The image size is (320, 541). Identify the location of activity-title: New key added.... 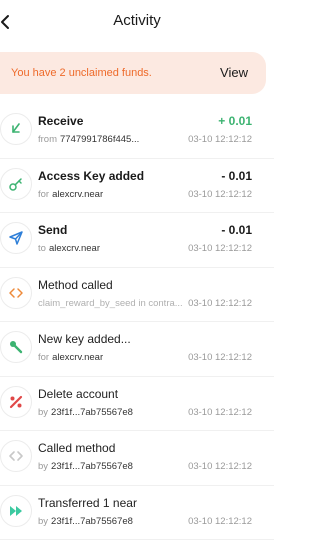
(84, 339).